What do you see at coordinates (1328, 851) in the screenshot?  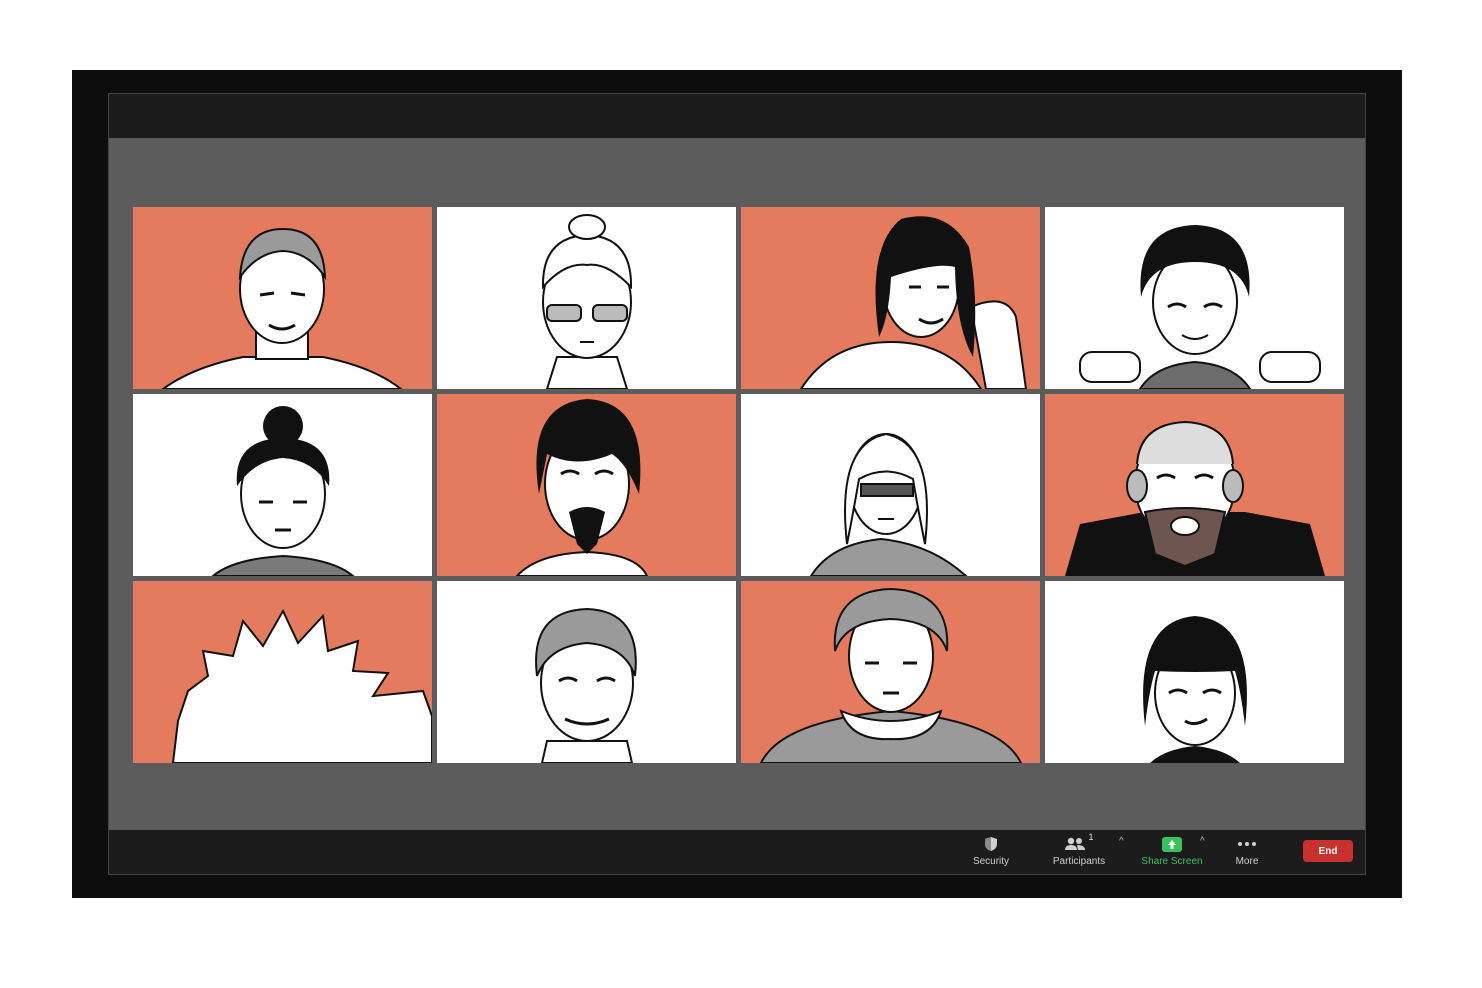 I see `end-meeting-button: End` at bounding box center [1328, 851].